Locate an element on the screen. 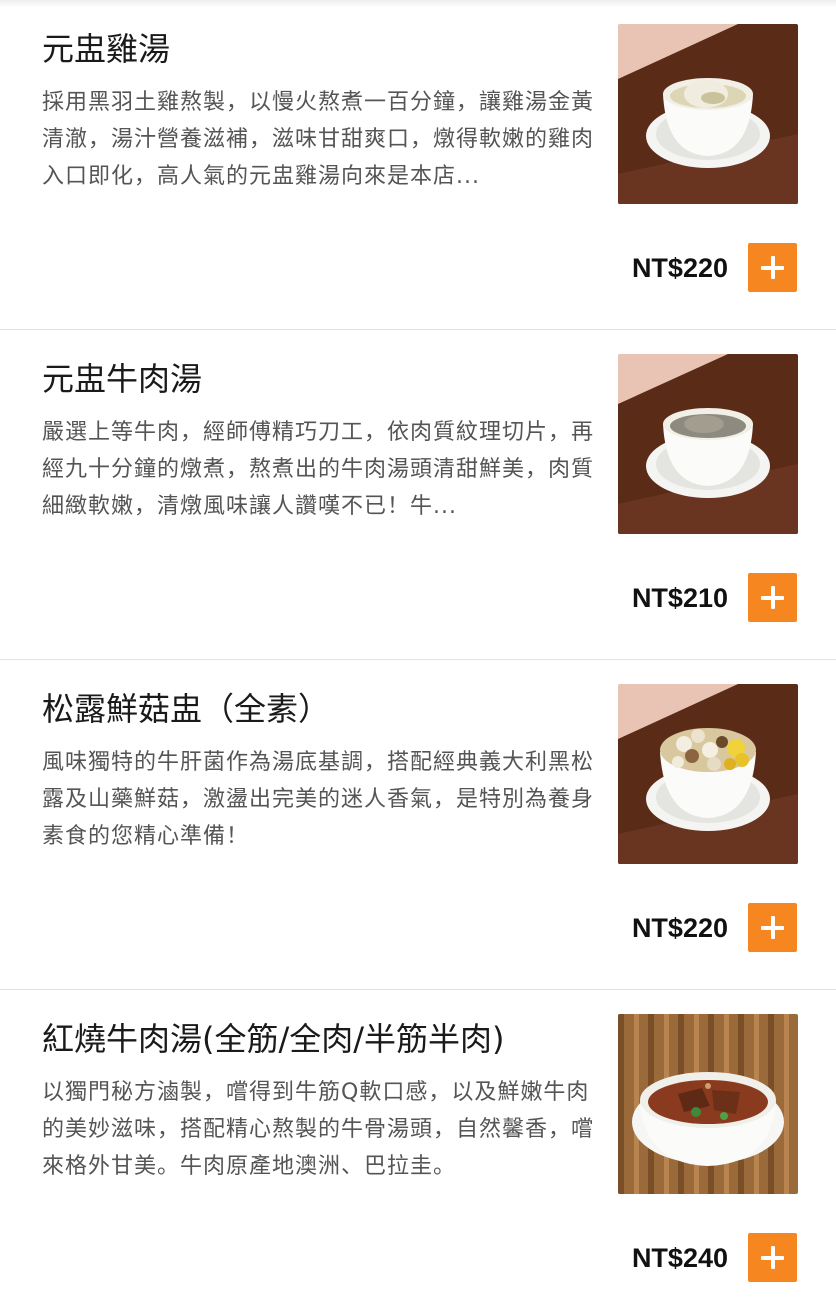 Image resolution: width=836 pixels, height=1302 pixels. braised-beef-soup-photo is located at coordinates (708, 1104).